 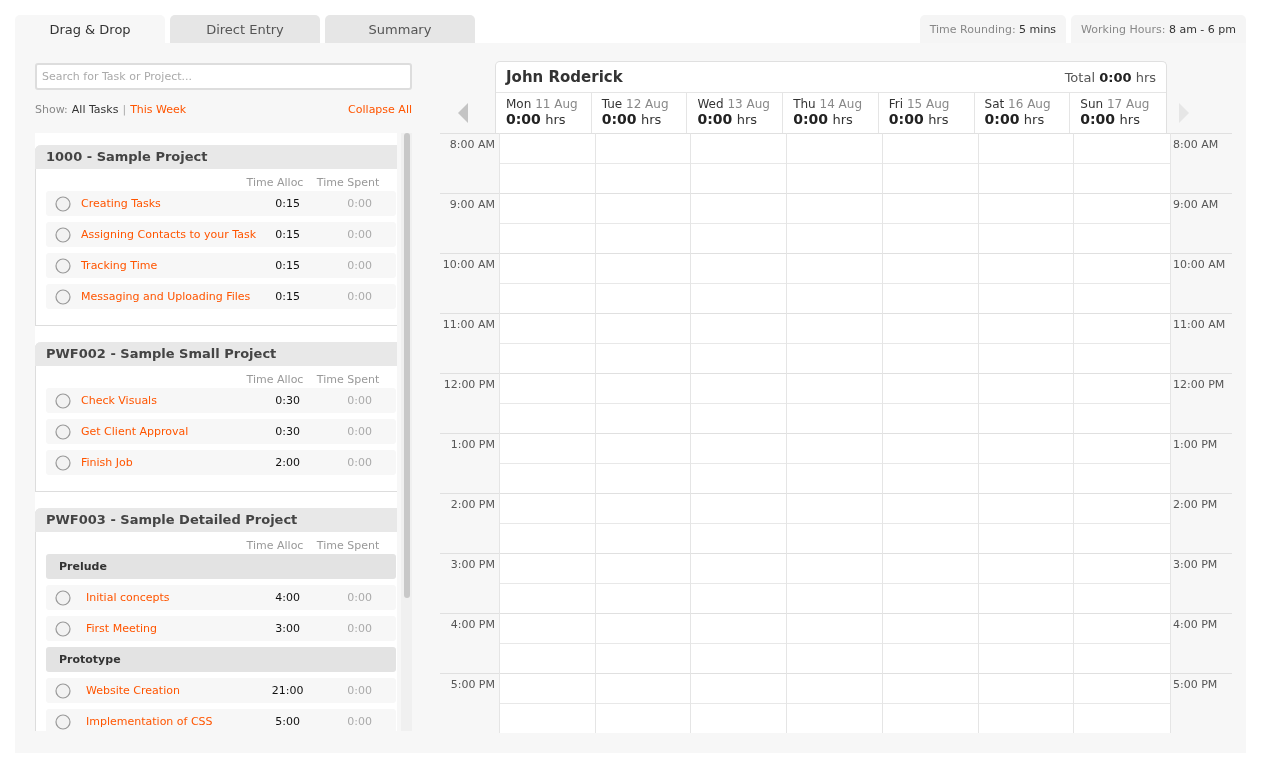 What do you see at coordinates (400, 29) in the screenshot?
I see `tab: Summary` at bounding box center [400, 29].